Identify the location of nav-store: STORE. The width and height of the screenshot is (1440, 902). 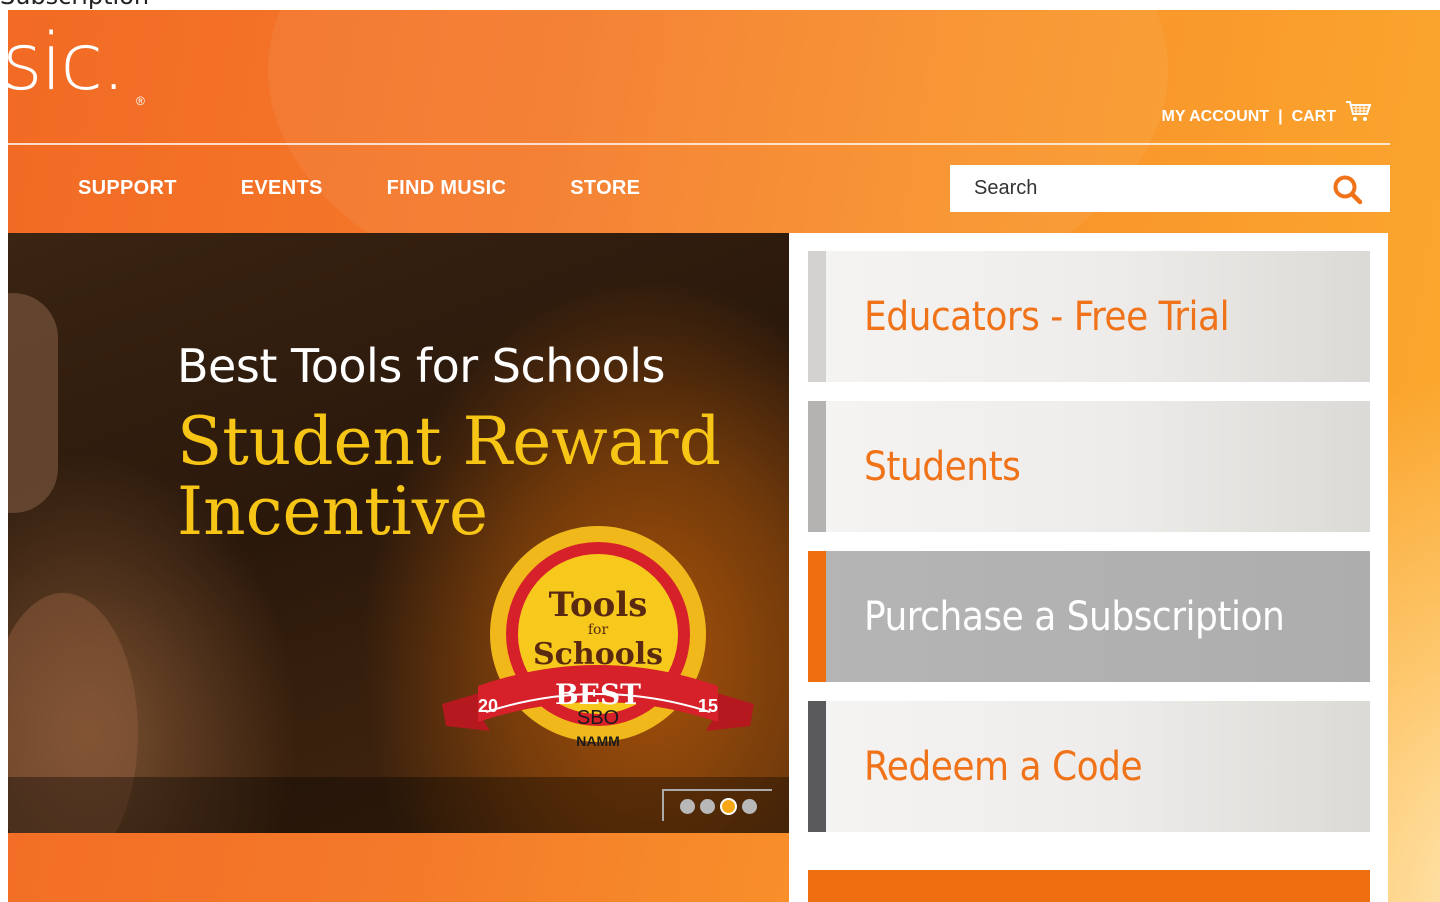
(605, 188).